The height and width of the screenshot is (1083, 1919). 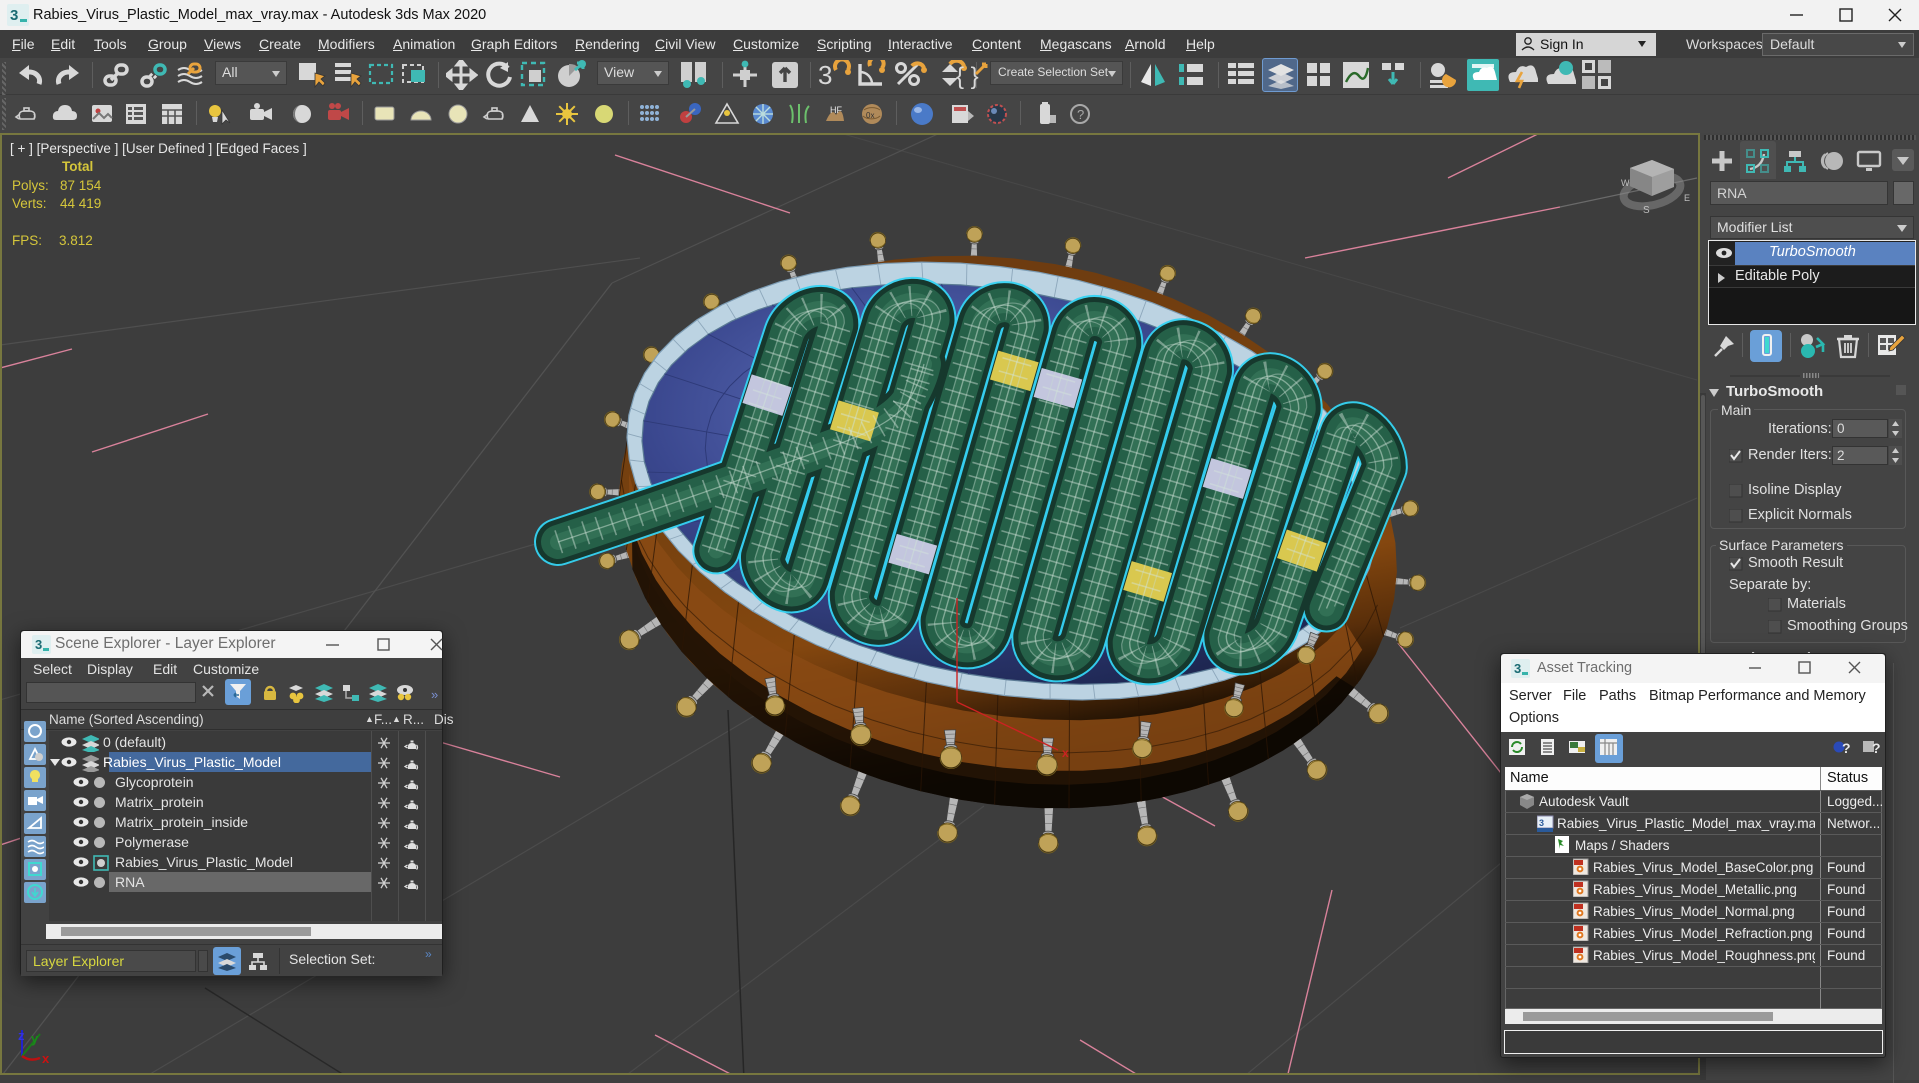 What do you see at coordinates (1687, 198) in the screenshot?
I see `svg-text: E` at bounding box center [1687, 198].